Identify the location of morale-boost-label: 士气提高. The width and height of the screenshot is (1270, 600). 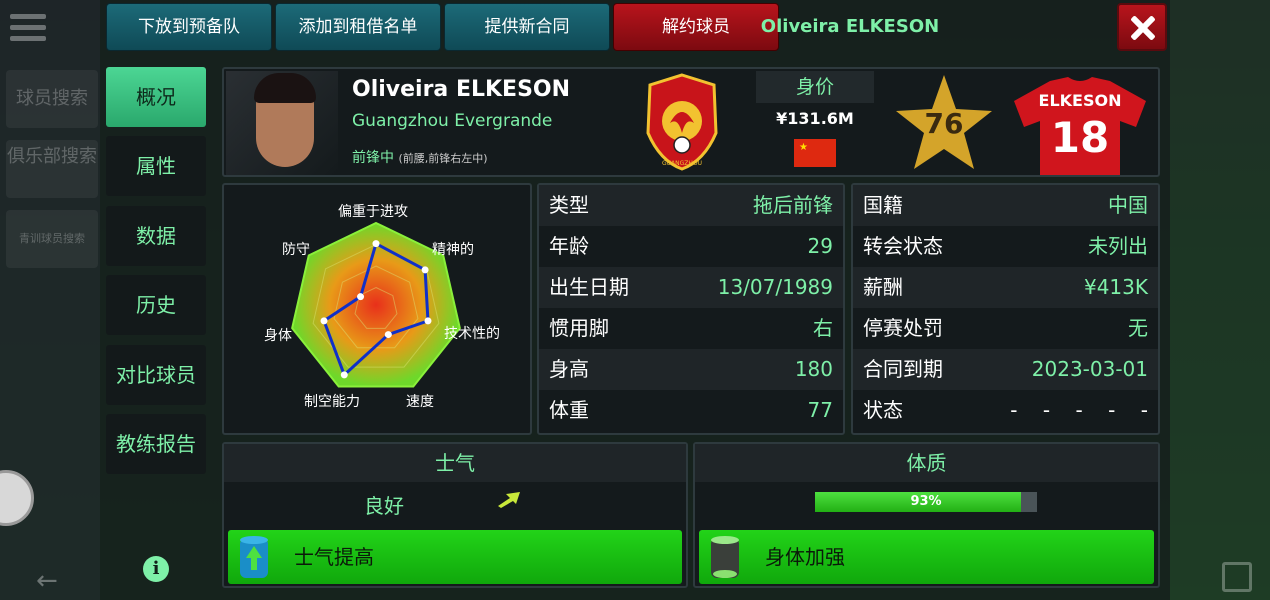
(334, 557).